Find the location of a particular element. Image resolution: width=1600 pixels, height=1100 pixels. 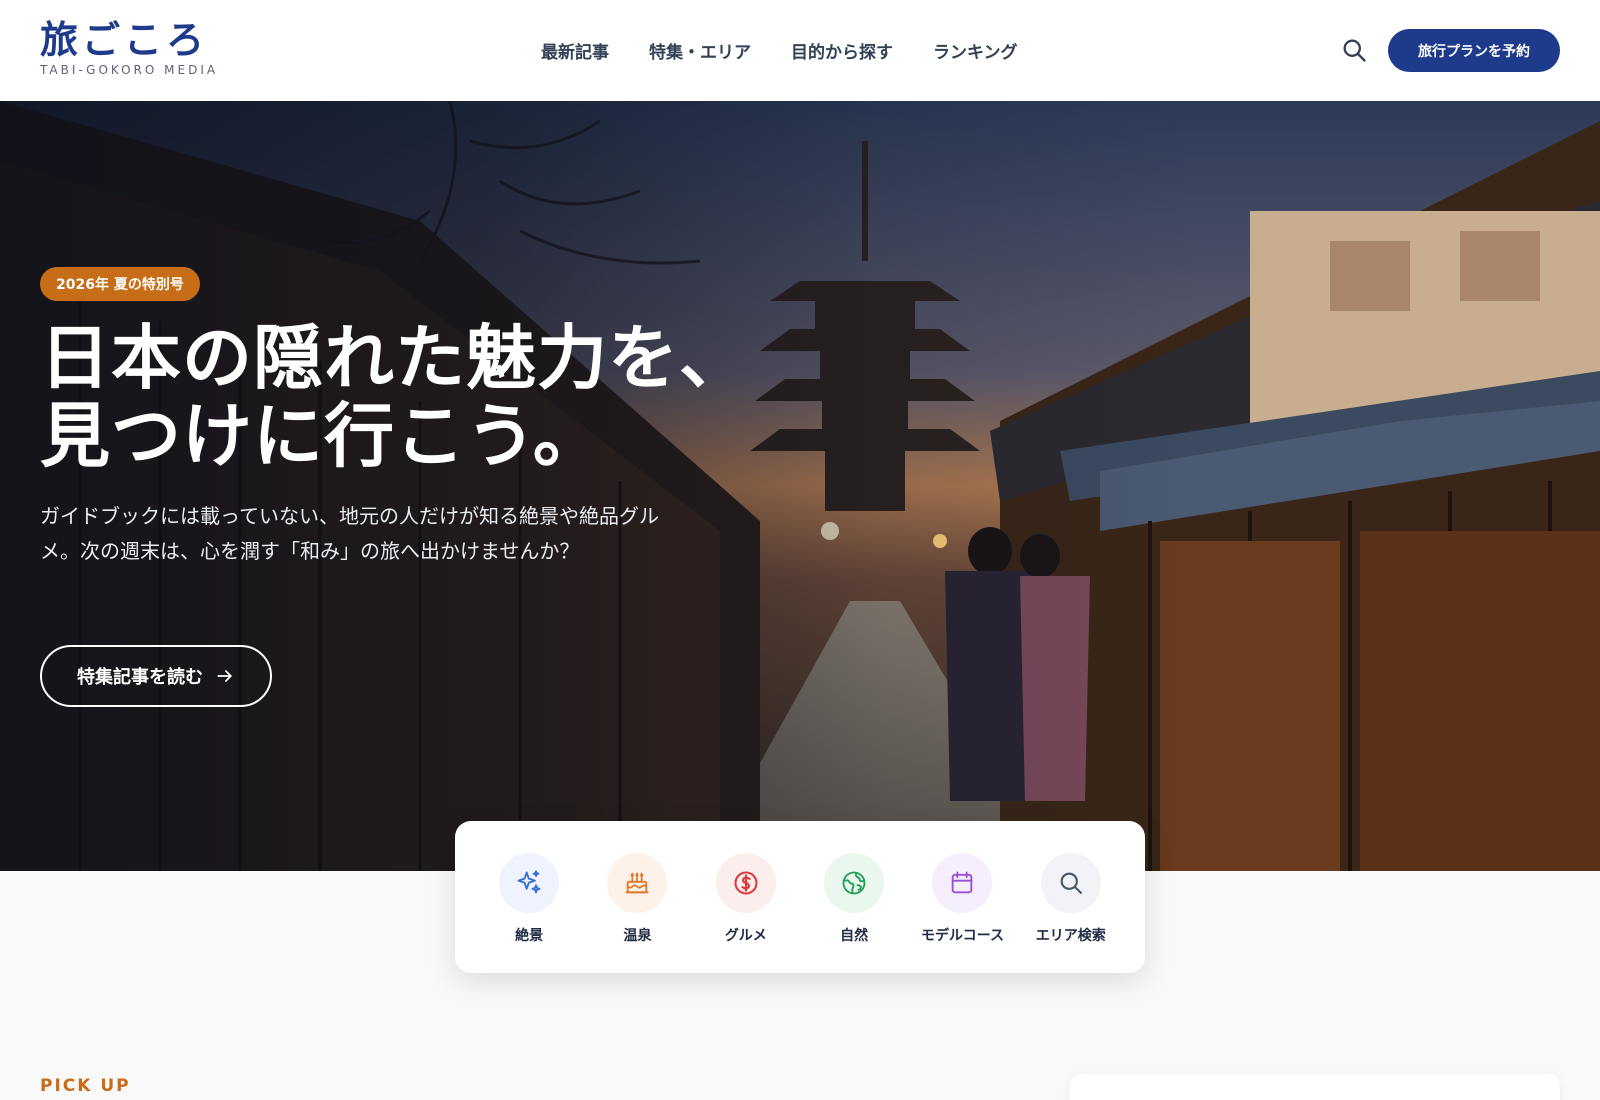

issue-badge: 2026年 夏の特別号 is located at coordinates (120, 284).